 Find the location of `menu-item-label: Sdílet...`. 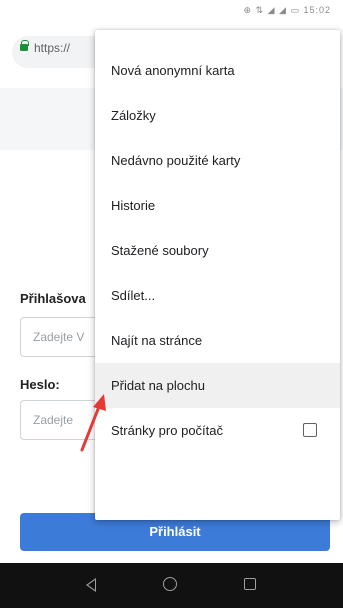

menu-item-label: Sdílet... is located at coordinates (133, 295).